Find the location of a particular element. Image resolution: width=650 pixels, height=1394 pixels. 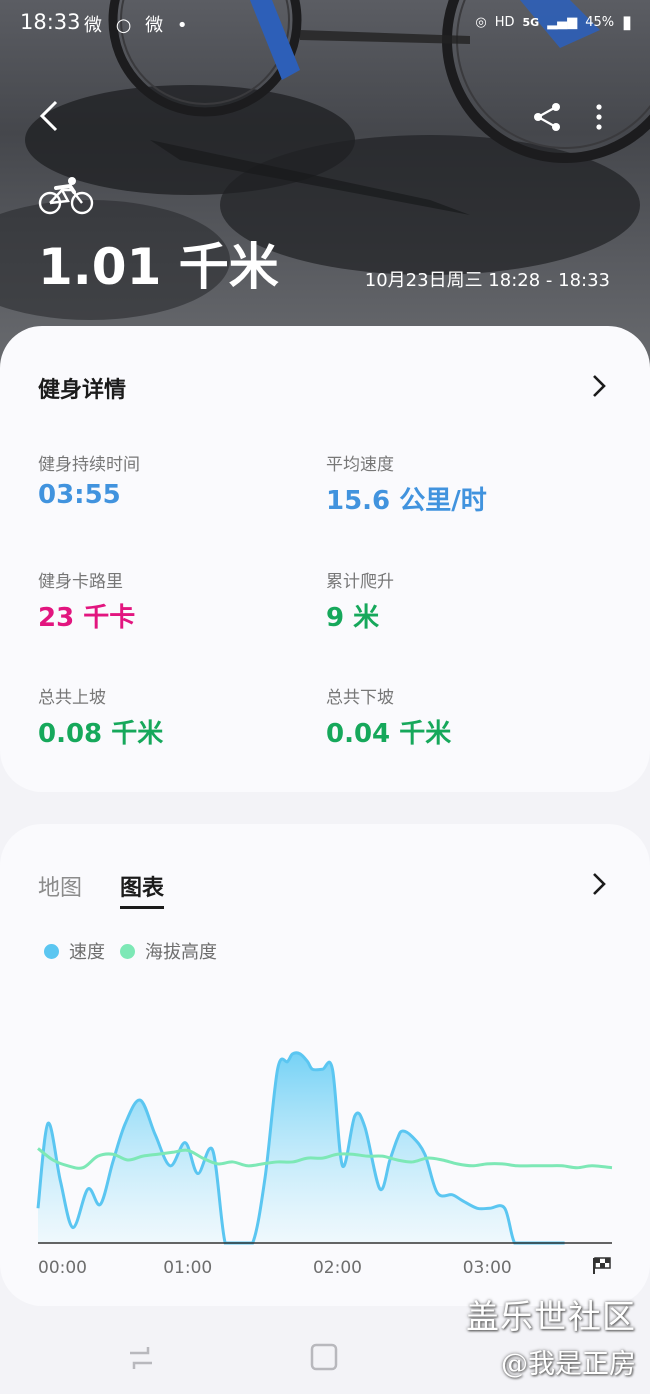

recent-apps-icon is located at coordinates (141, 1358).